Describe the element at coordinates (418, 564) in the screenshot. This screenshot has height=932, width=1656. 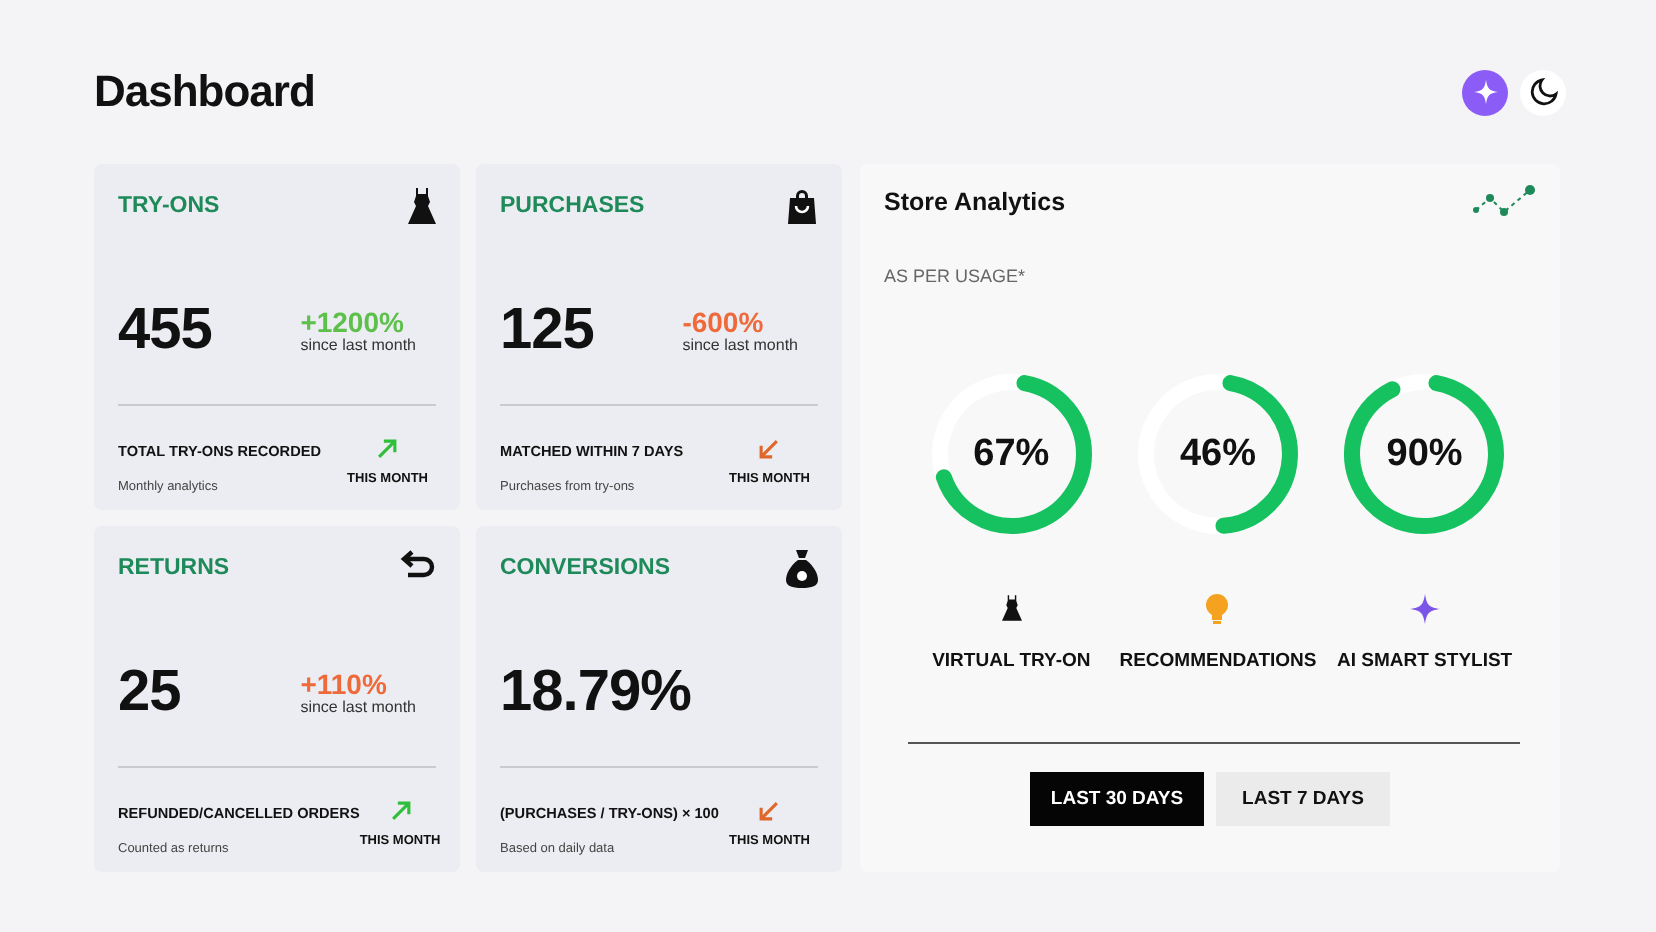
I see `return-arrow-icon` at that location.